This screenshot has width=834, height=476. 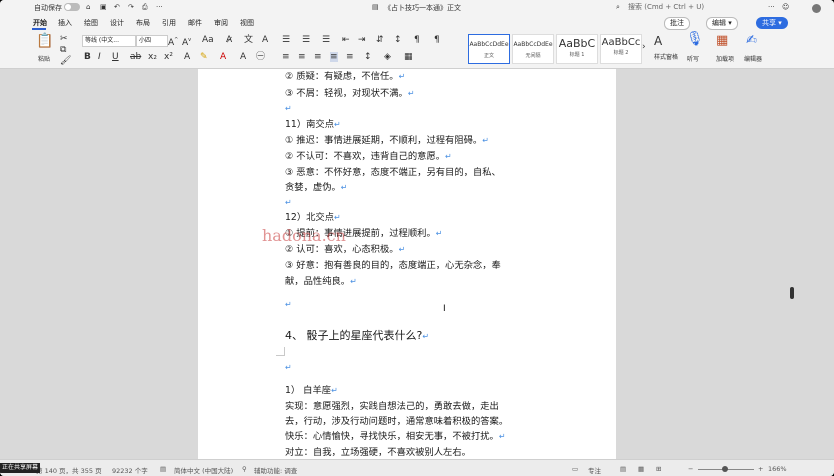 What do you see at coordinates (658, 41) in the screenshot?
I see `styles-pane-icon: A` at bounding box center [658, 41].